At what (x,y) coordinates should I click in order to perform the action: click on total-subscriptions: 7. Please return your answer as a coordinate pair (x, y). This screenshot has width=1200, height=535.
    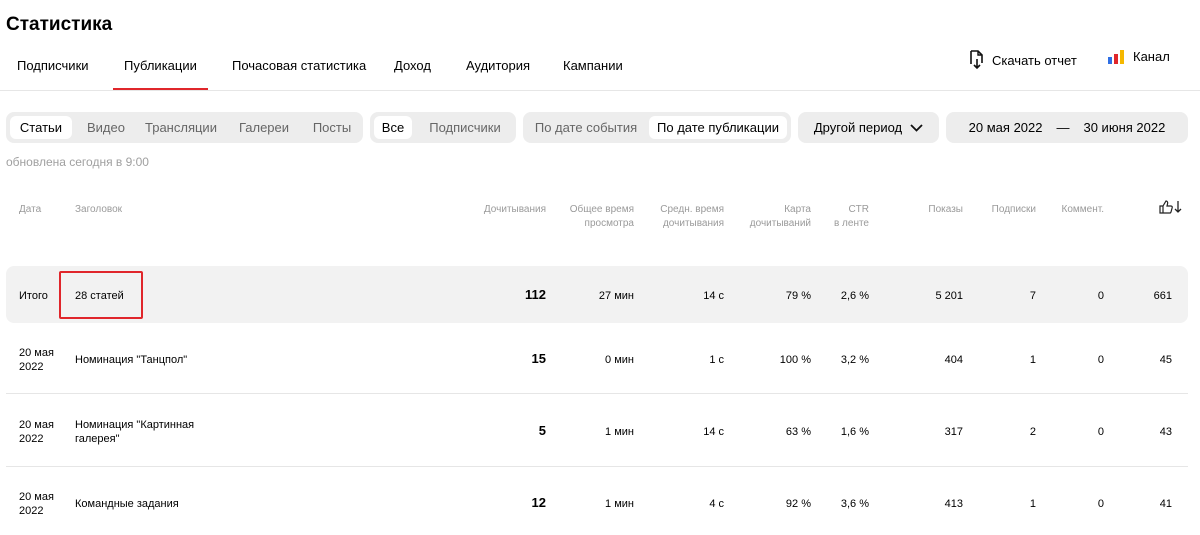
    Looking at the image, I should click on (1032, 296).